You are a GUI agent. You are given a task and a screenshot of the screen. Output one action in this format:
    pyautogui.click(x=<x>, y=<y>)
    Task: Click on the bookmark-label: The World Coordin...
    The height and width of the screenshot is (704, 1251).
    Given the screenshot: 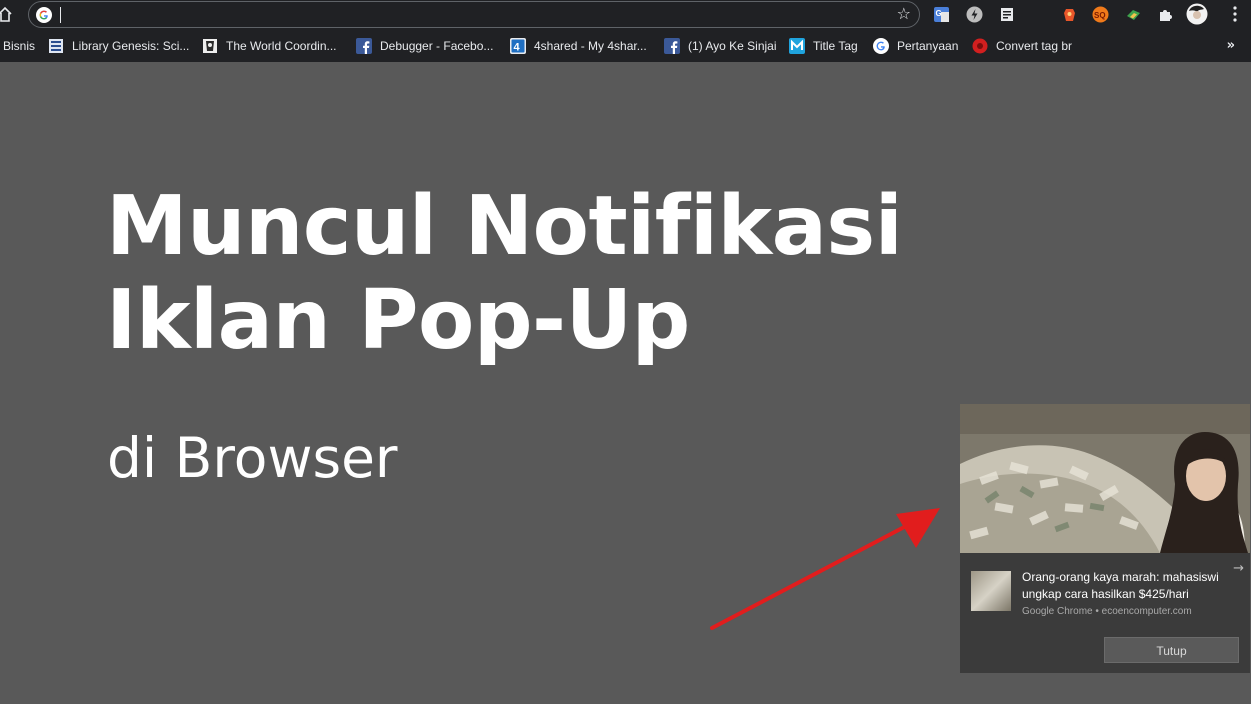 What is the action you would take?
    pyautogui.click(x=281, y=46)
    